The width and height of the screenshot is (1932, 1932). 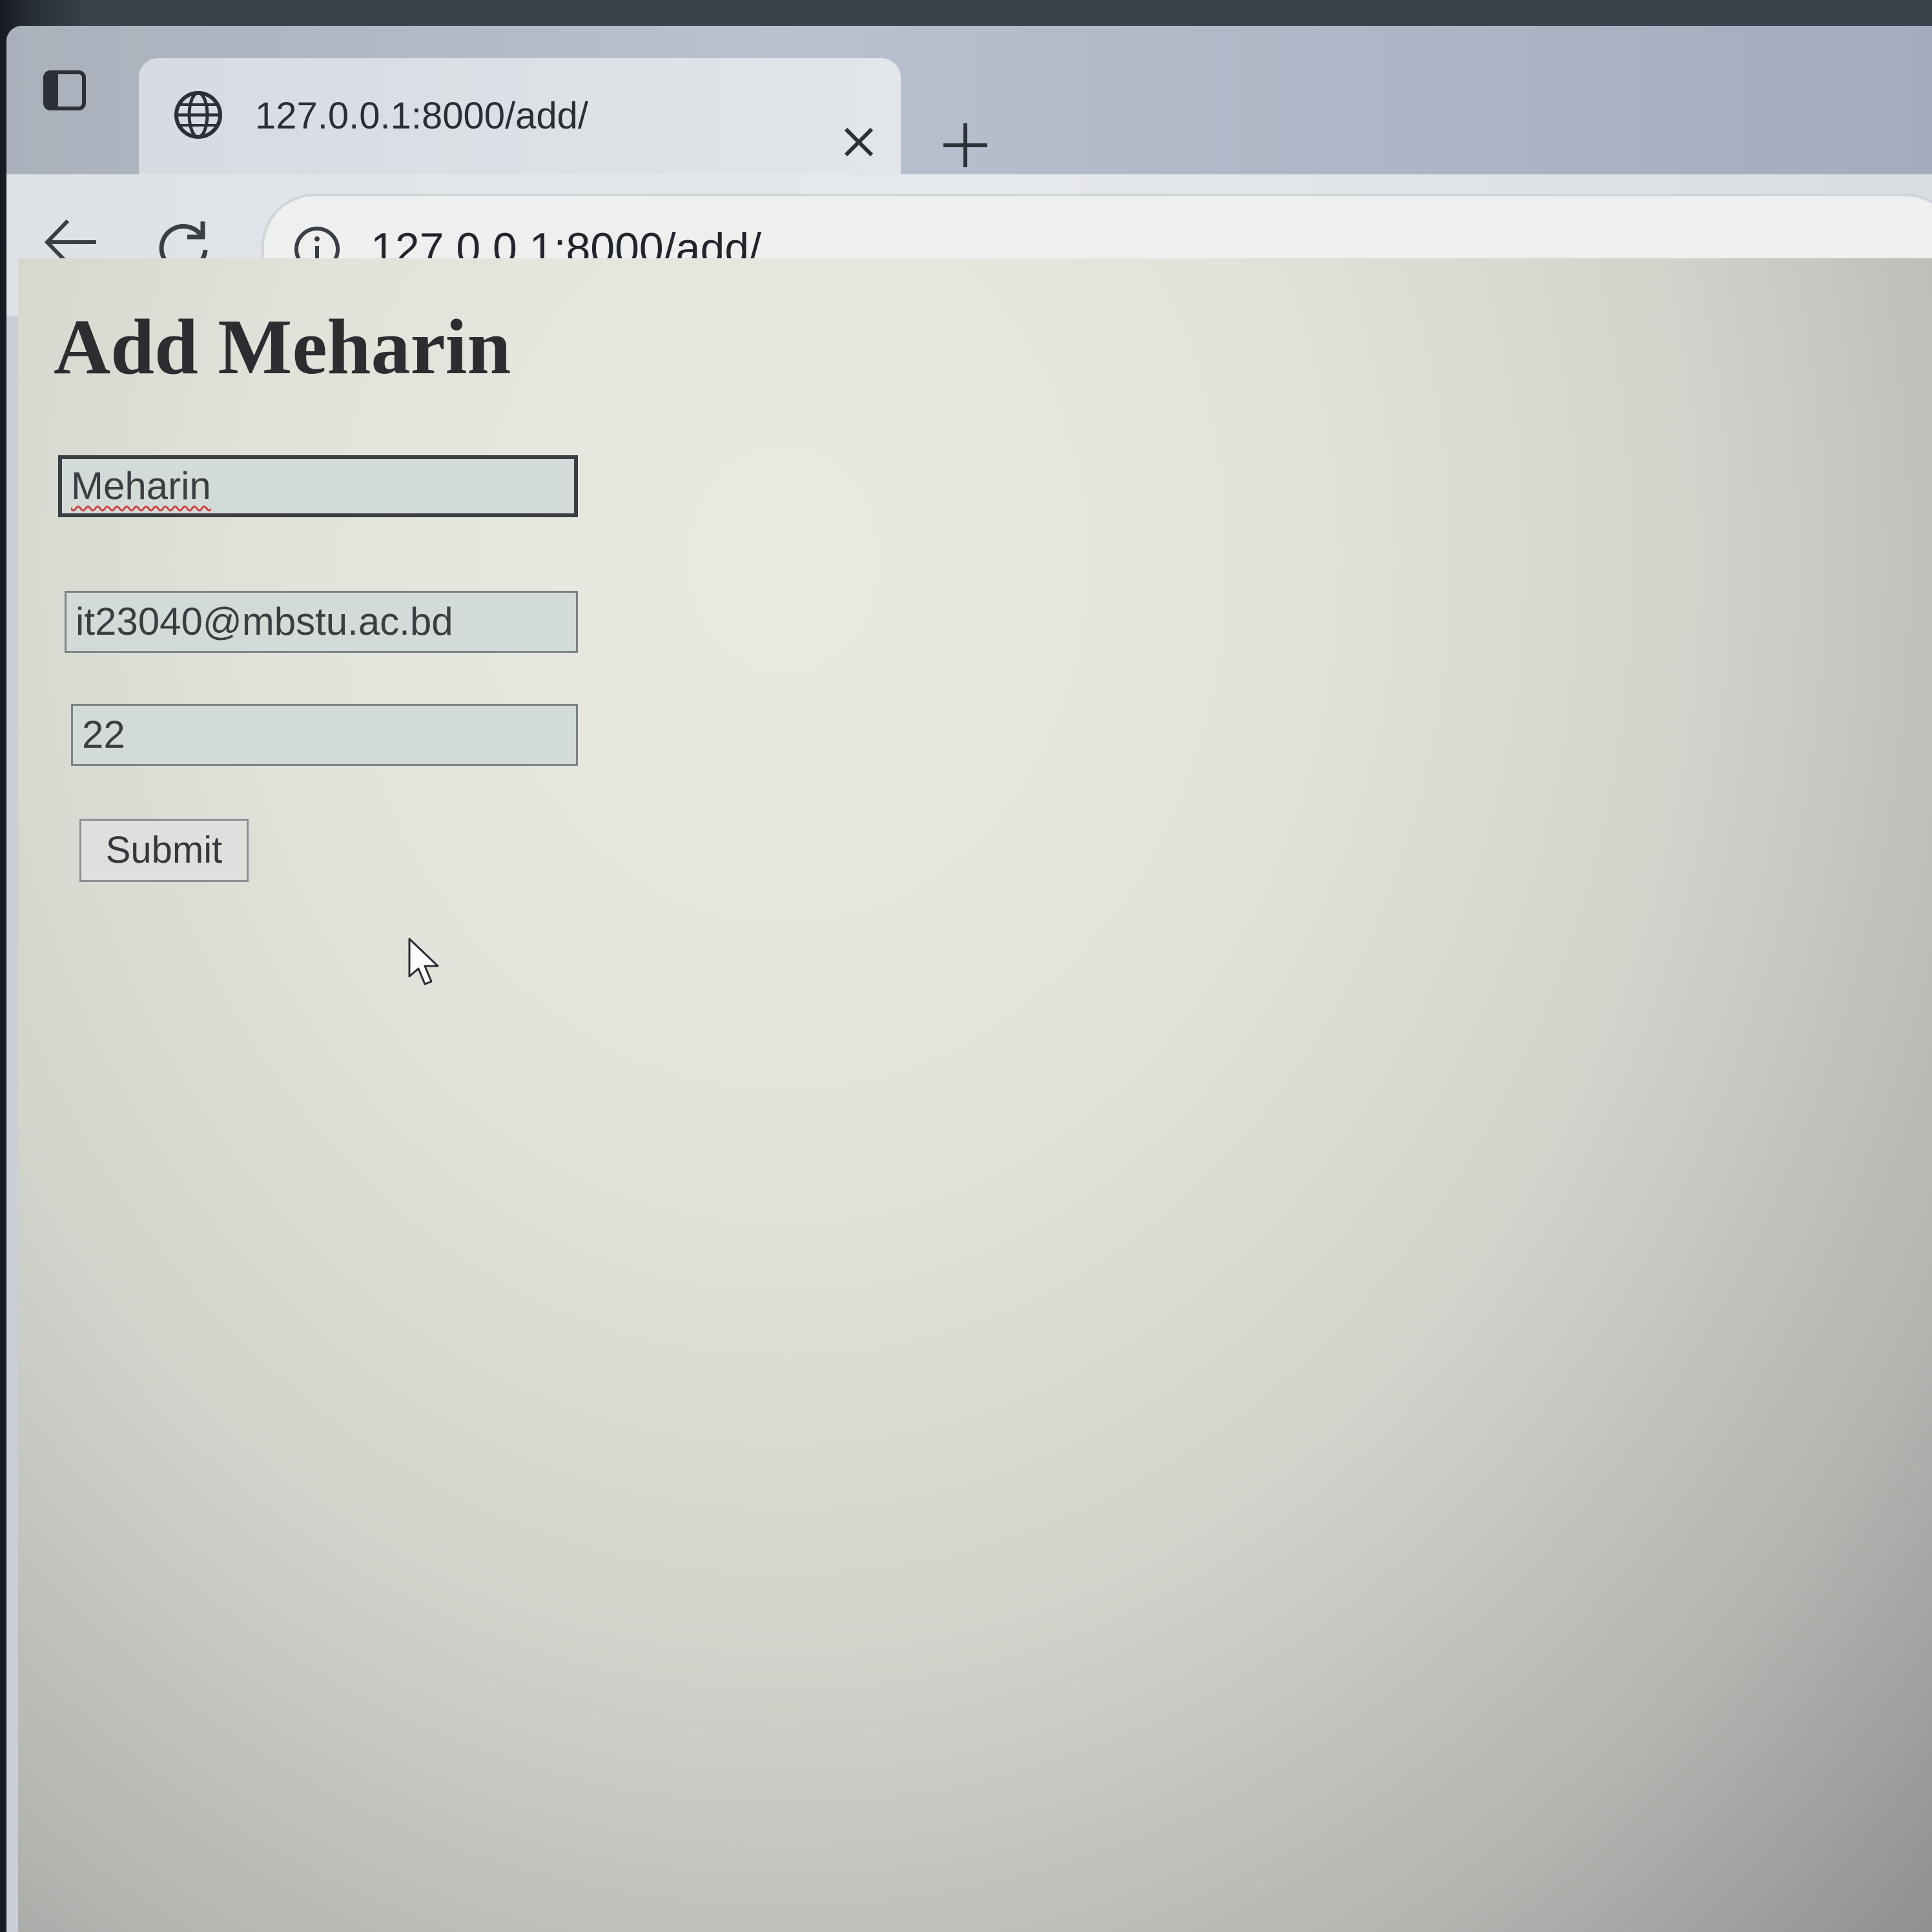 What do you see at coordinates (103, 734) in the screenshot?
I see `age-field-value: 22` at bounding box center [103, 734].